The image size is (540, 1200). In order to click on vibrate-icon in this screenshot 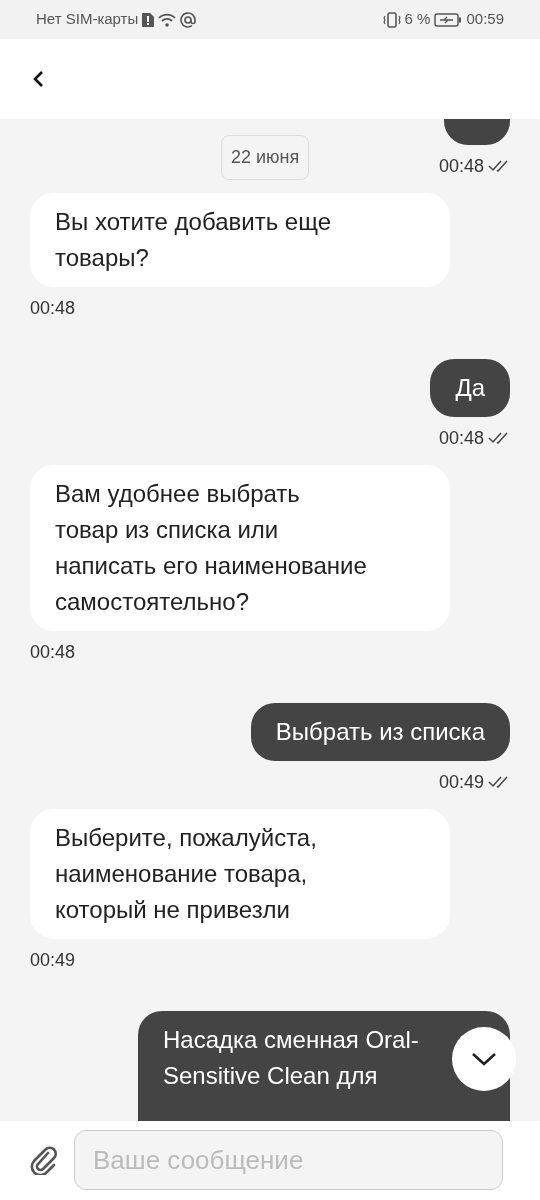, I will do `click(391, 19)`.